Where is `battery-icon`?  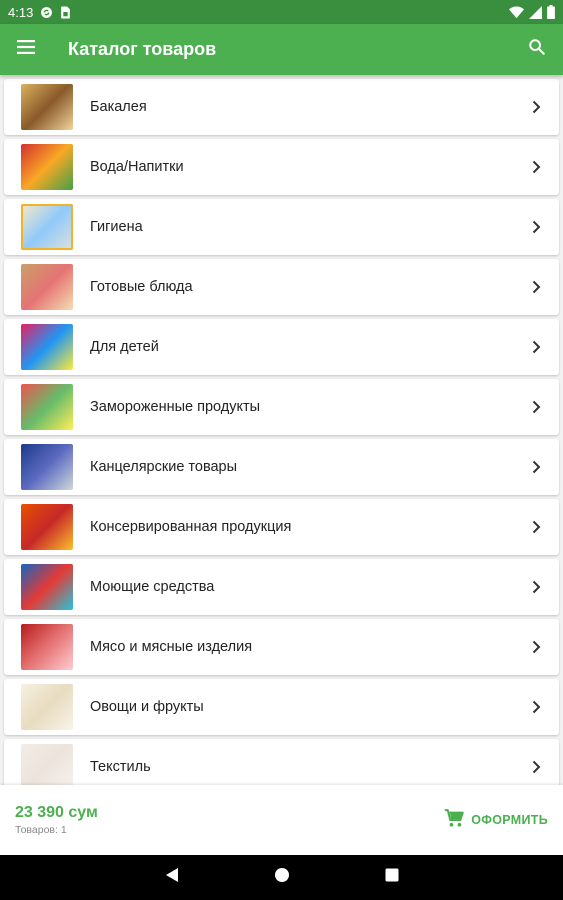 battery-icon is located at coordinates (551, 12).